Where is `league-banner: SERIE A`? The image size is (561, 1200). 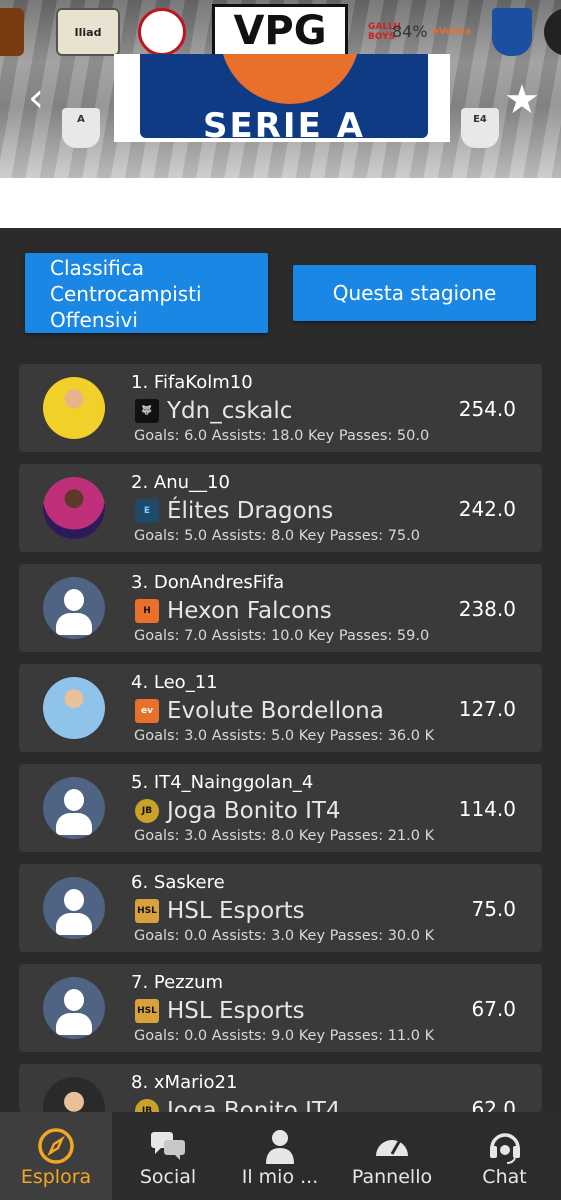 league-banner: SERIE A is located at coordinates (282, 98).